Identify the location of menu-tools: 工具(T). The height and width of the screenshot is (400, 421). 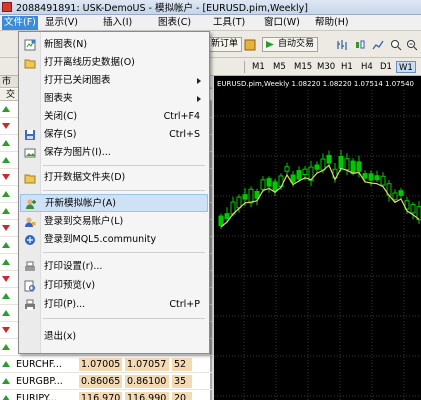
(229, 23).